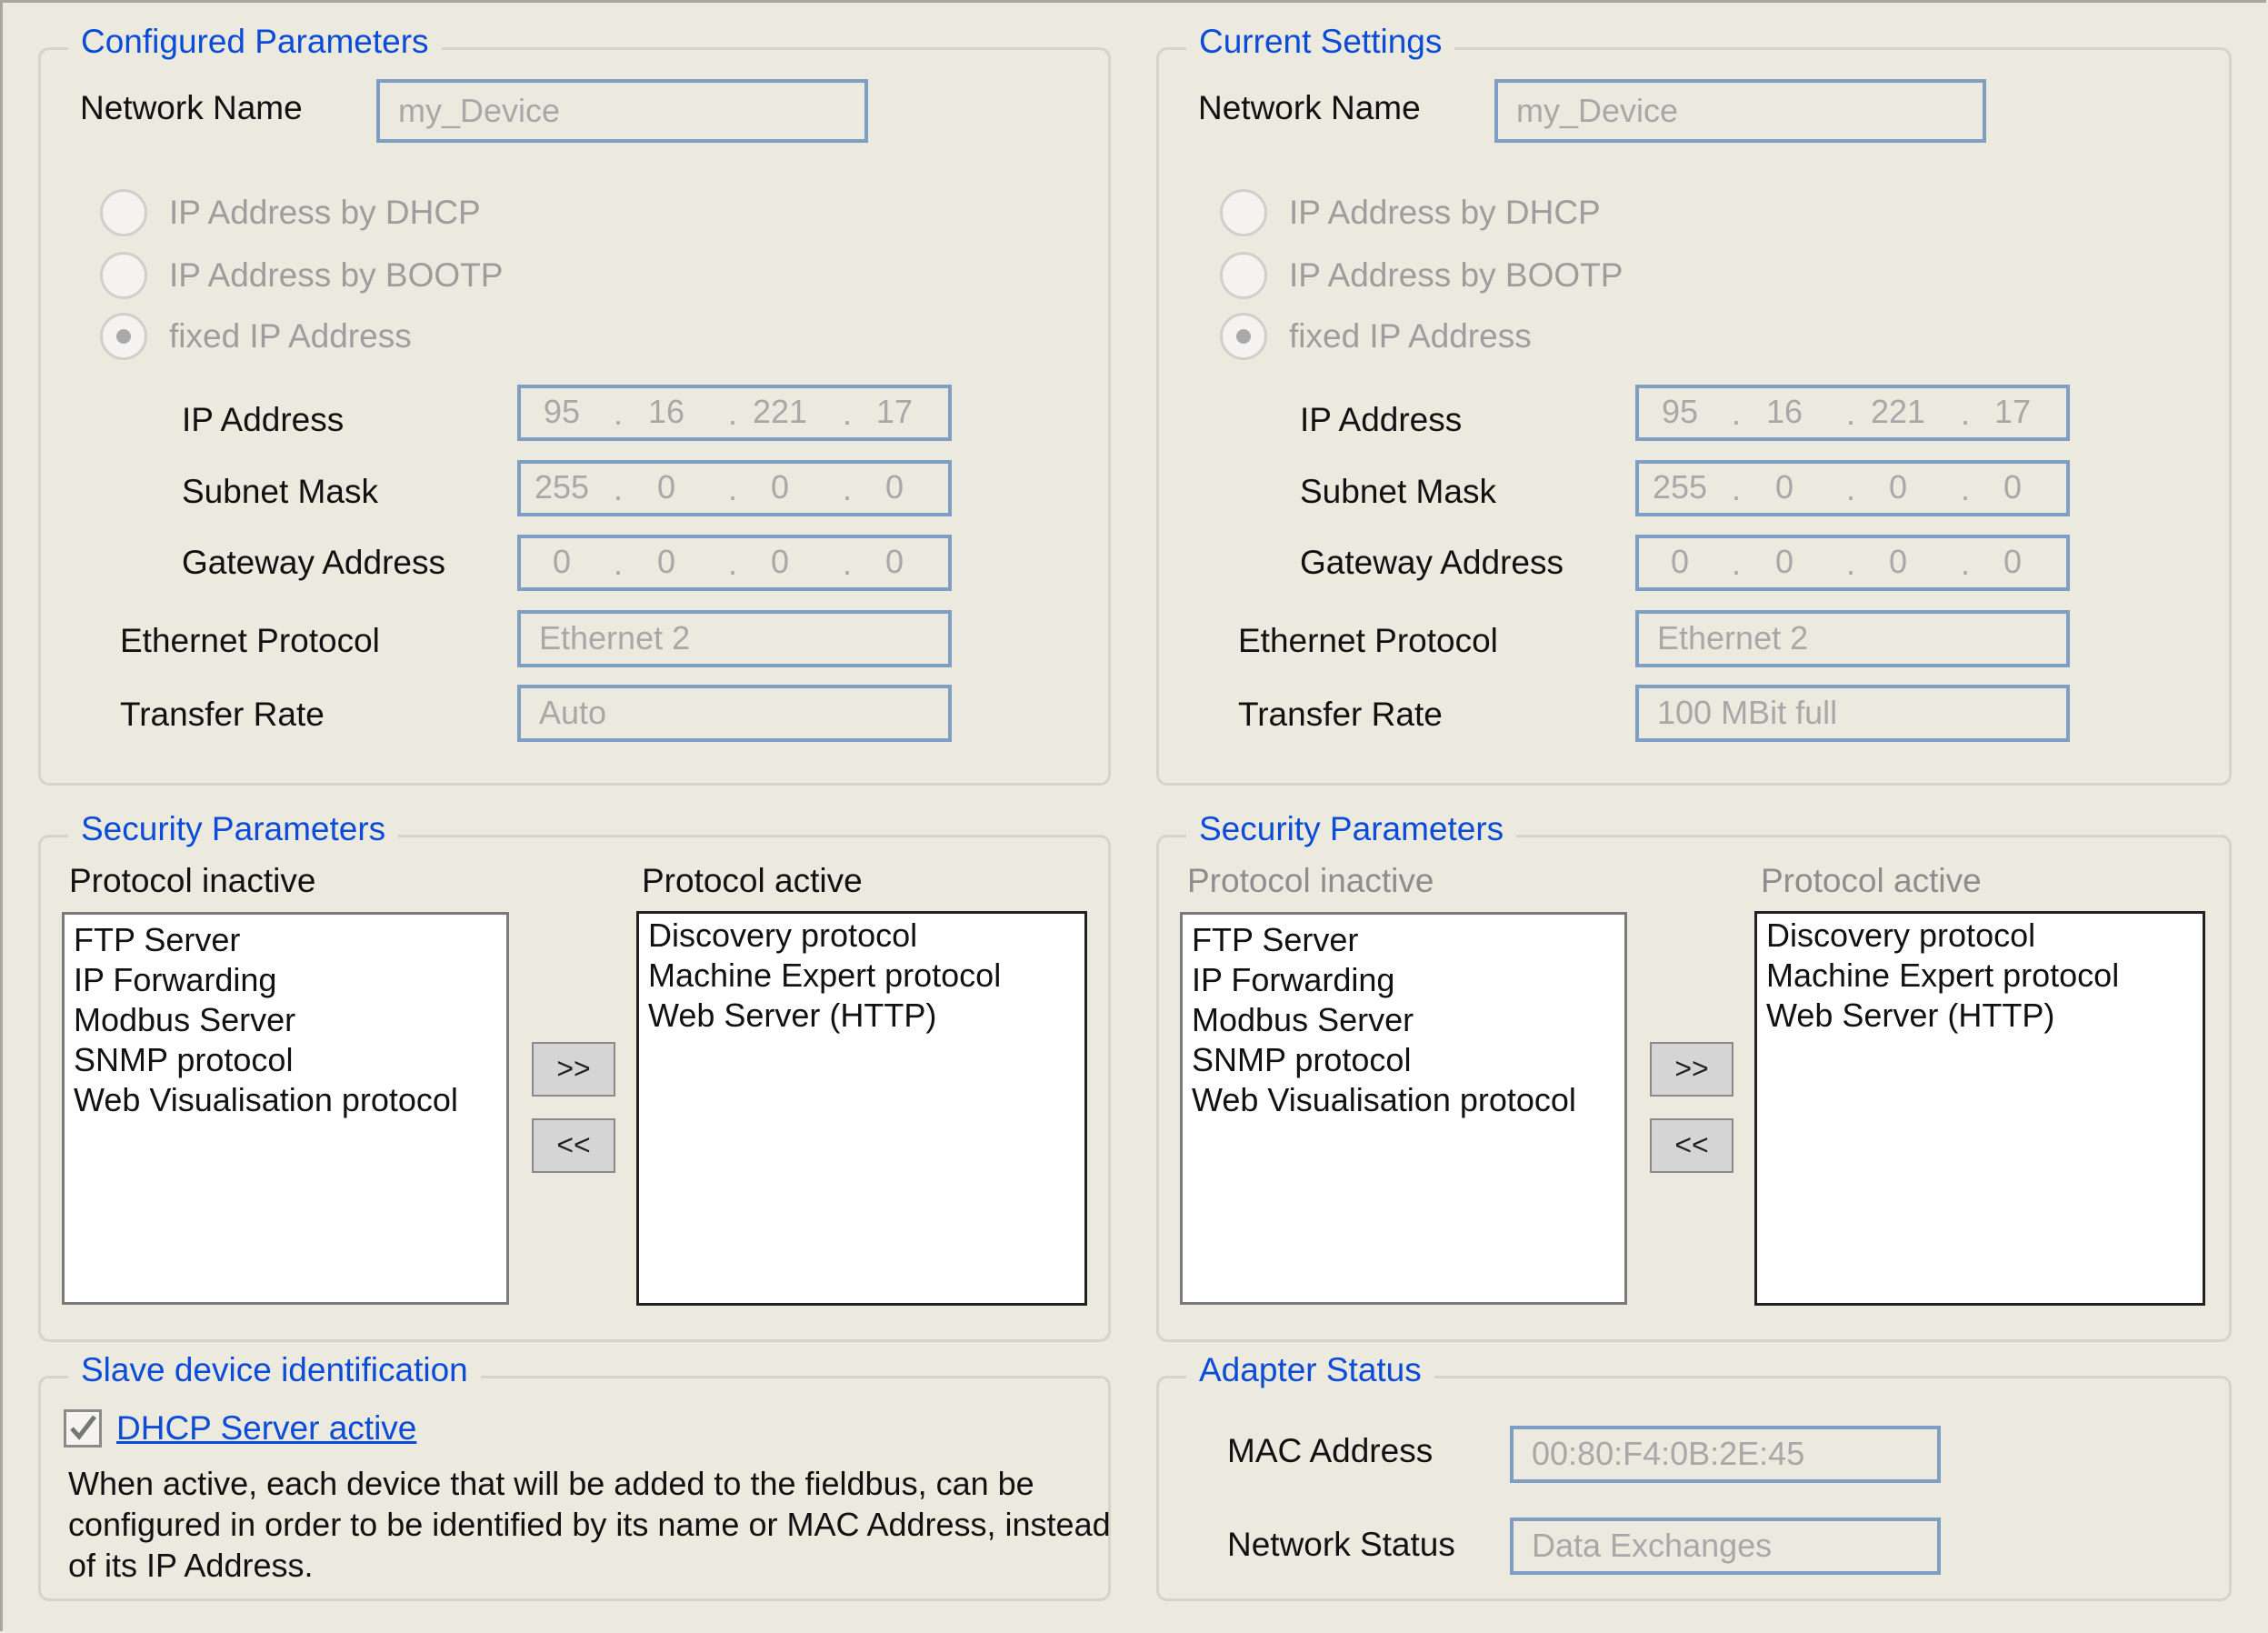 The width and height of the screenshot is (2268, 1633). I want to click on configured-ethernet-field: Ethernet 2, so click(734, 638).